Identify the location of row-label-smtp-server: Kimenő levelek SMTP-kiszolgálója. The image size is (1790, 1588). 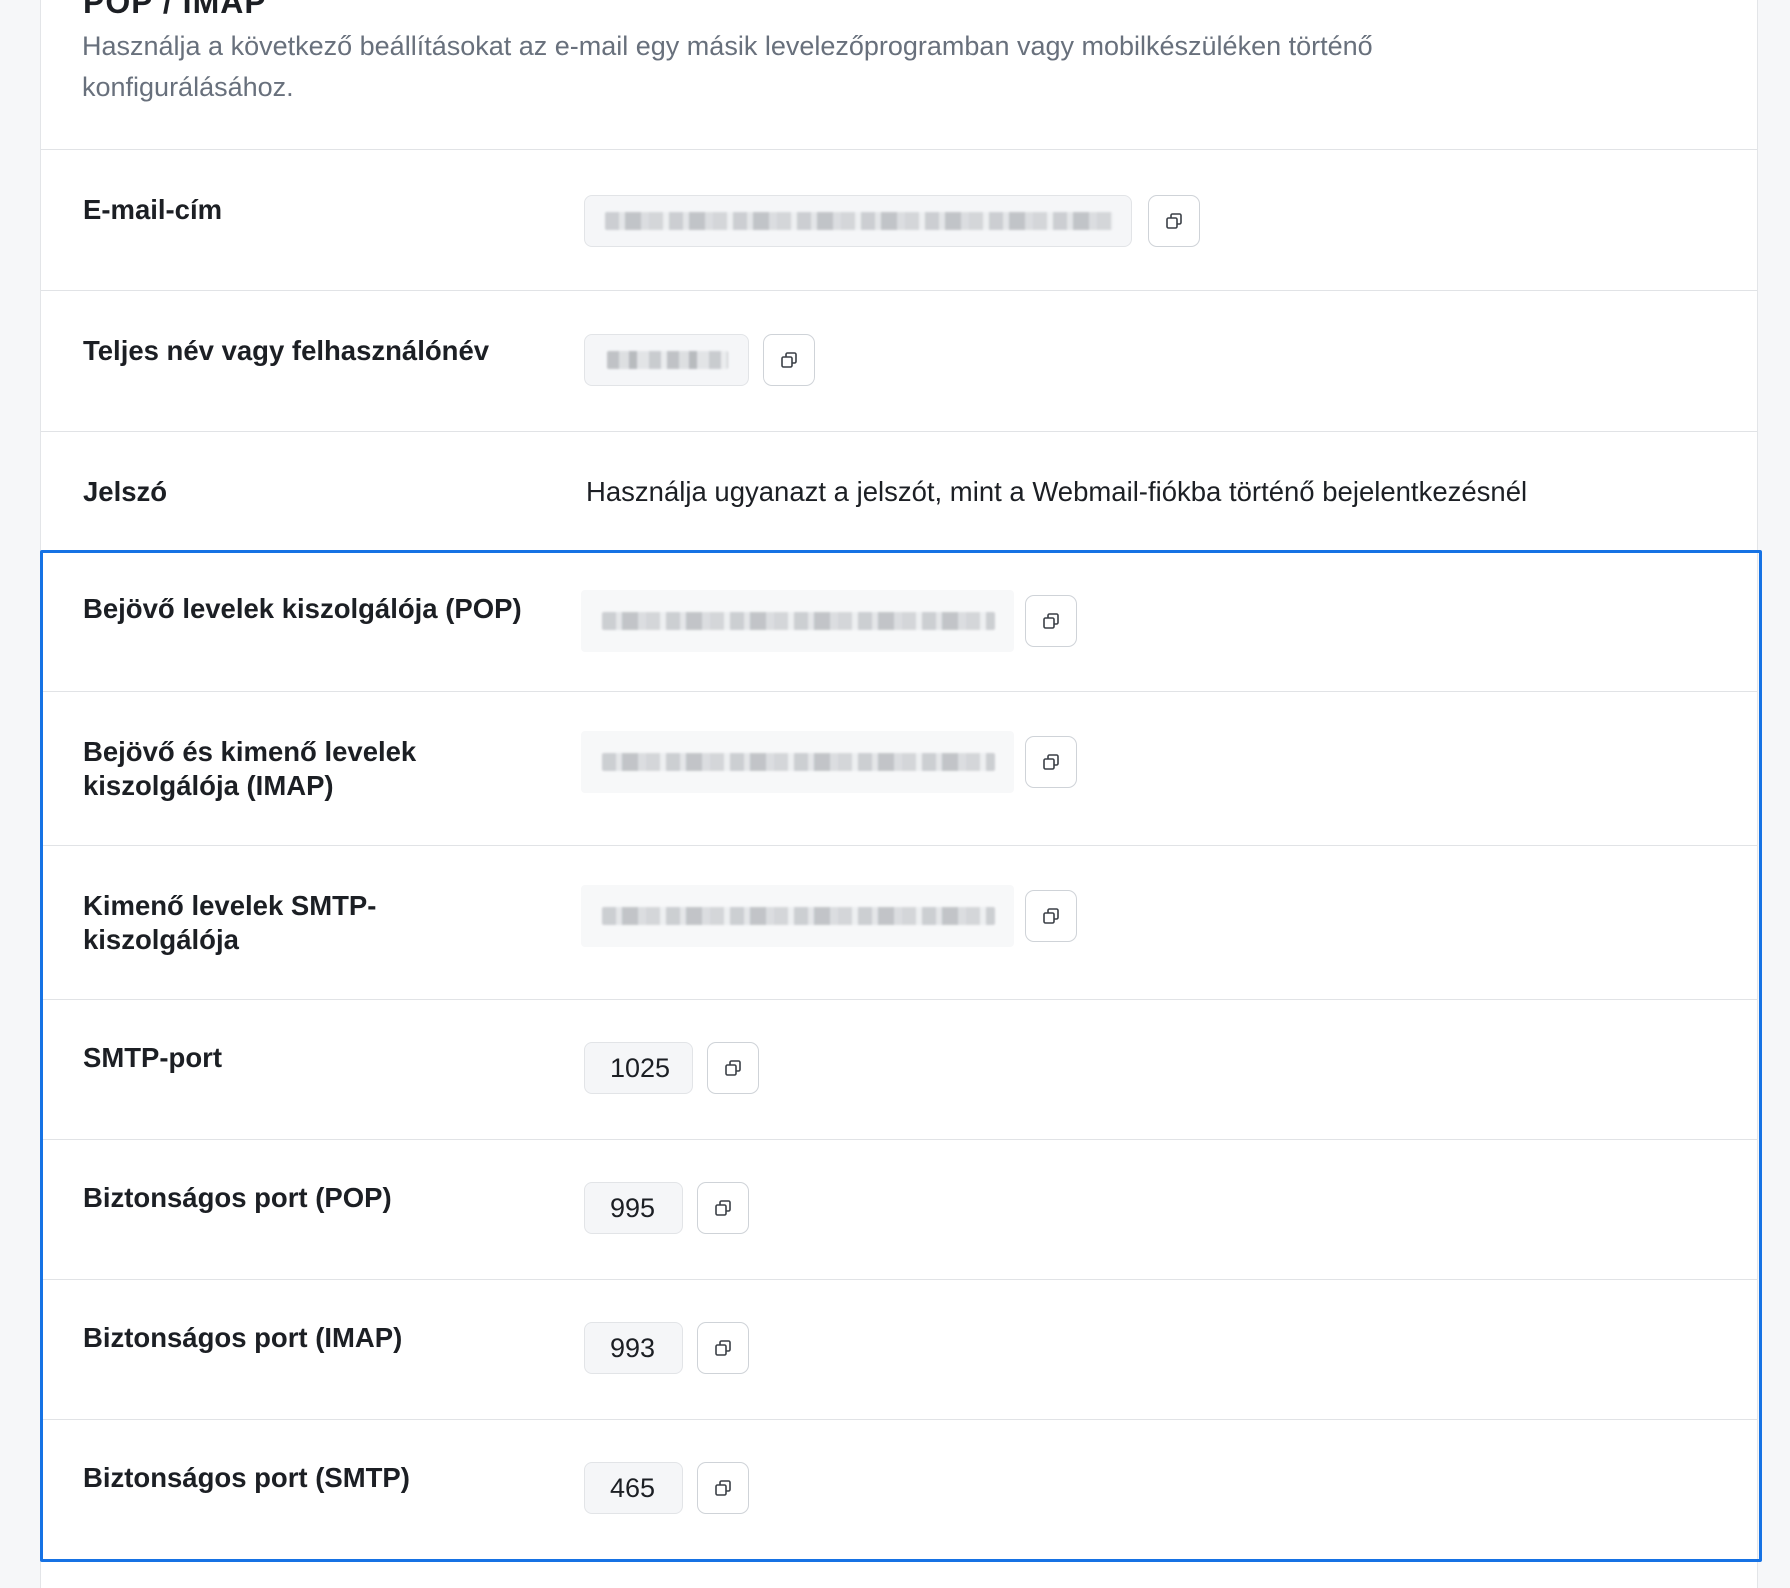
(230, 922).